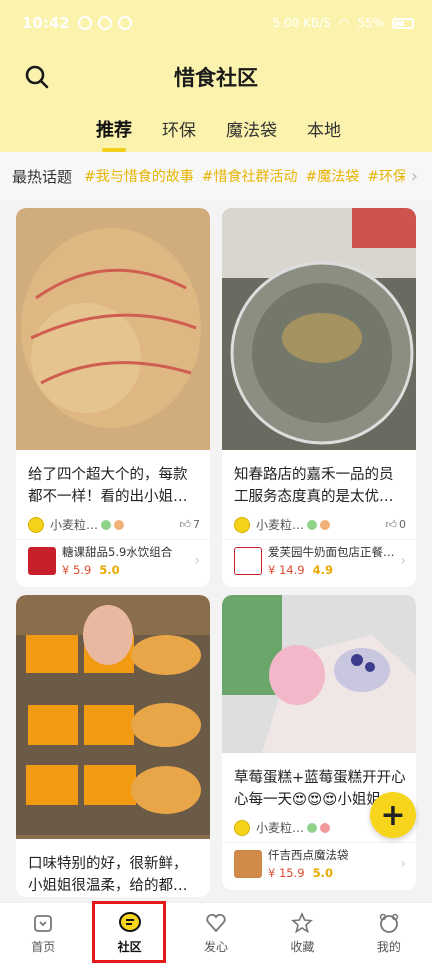 The image size is (432, 964). Describe the element at coordinates (322, 570) in the screenshot. I see `shop-rating: 4.9` at that location.